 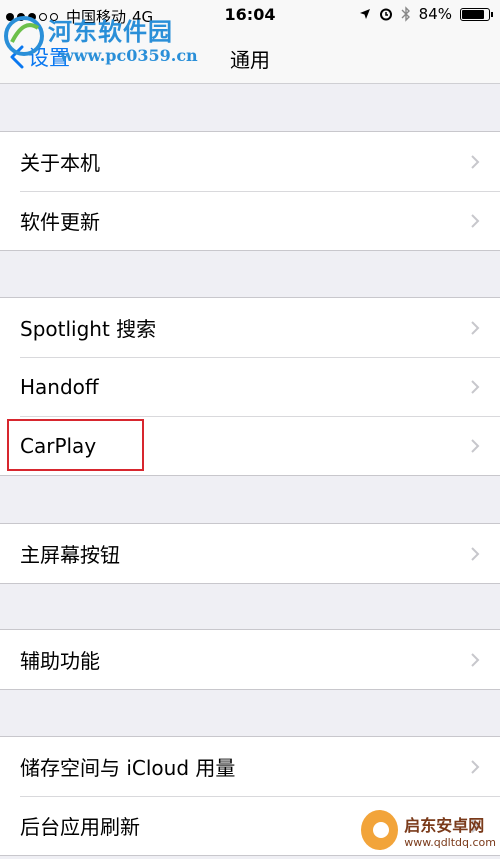 I want to click on navigation-bar: 设置 通用, so click(x=250, y=58).